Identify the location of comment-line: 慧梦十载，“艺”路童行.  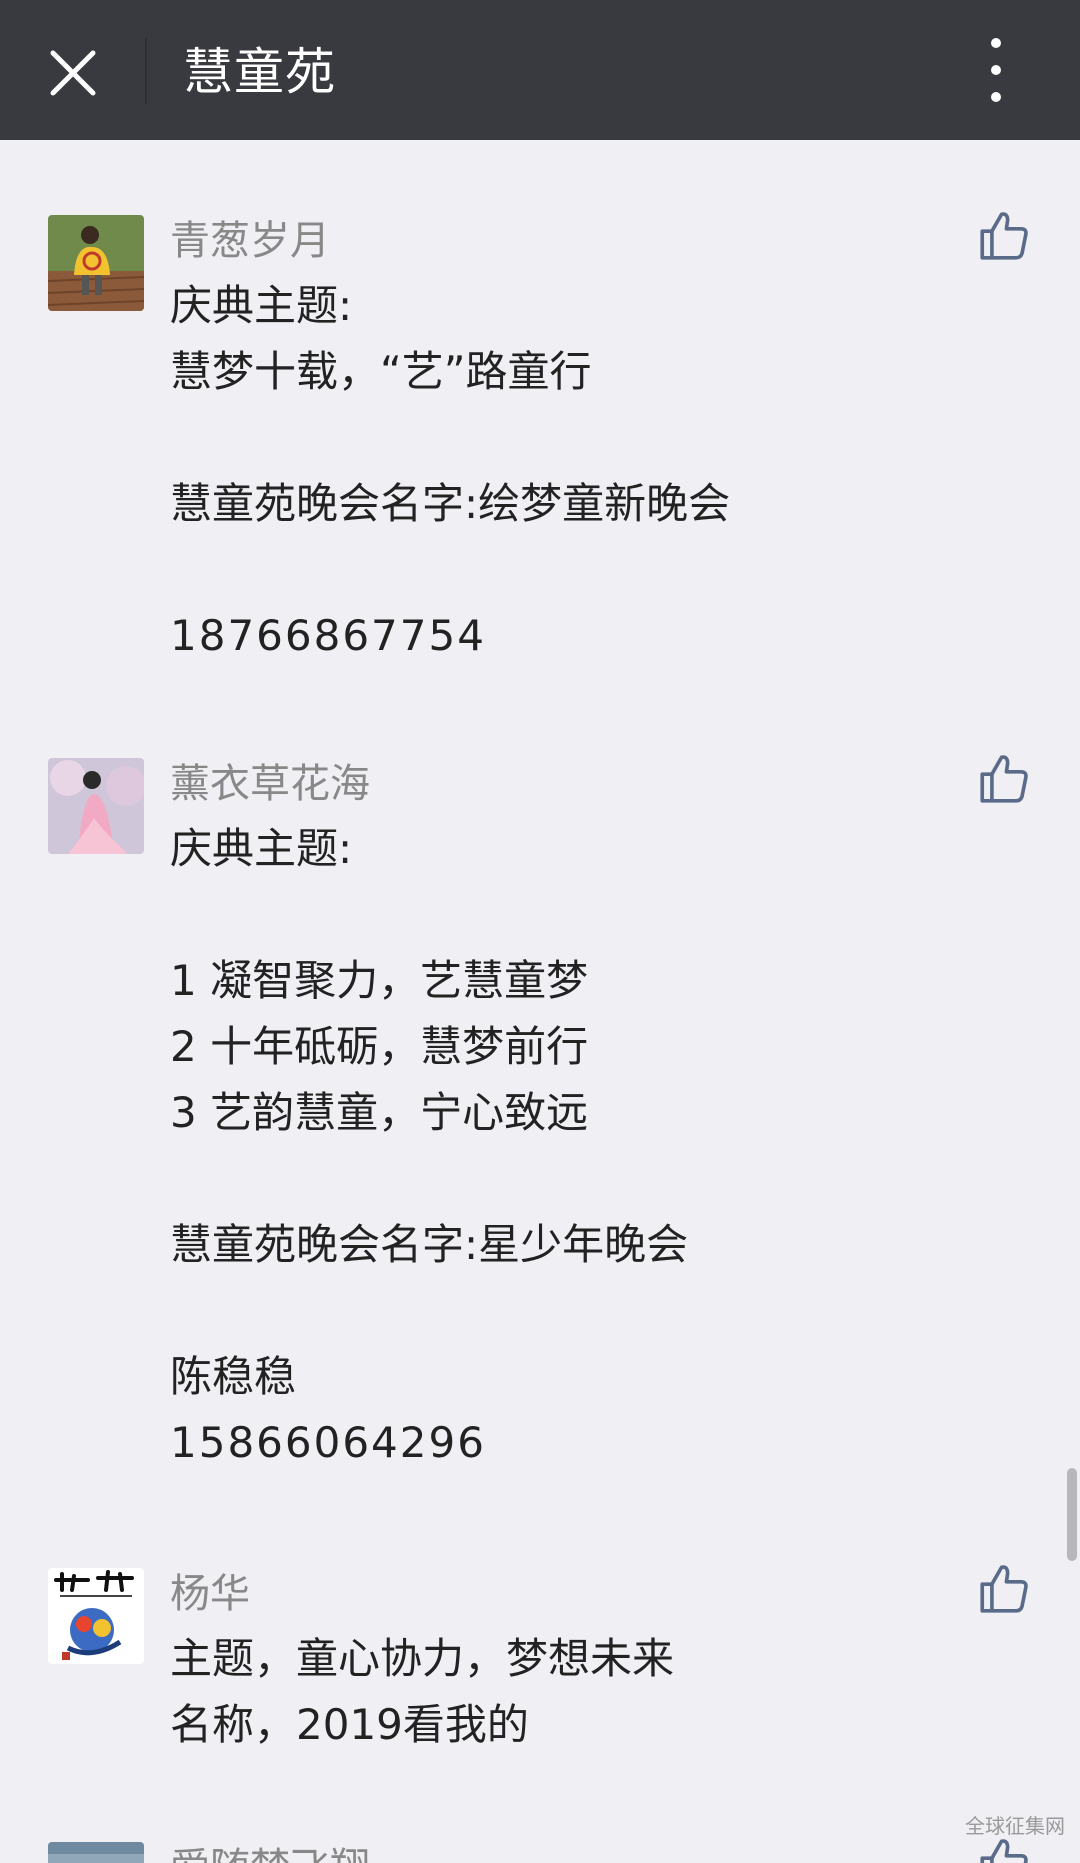
(381, 371).